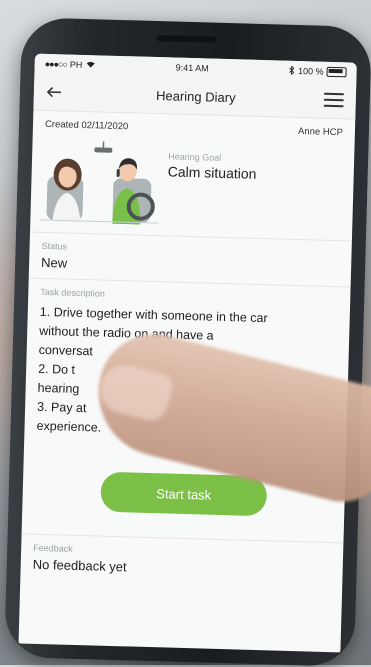 Image resolution: width=371 pixels, height=667 pixels. Describe the element at coordinates (56, 64) in the screenshot. I see `signal-icon: ●●●○○` at that location.